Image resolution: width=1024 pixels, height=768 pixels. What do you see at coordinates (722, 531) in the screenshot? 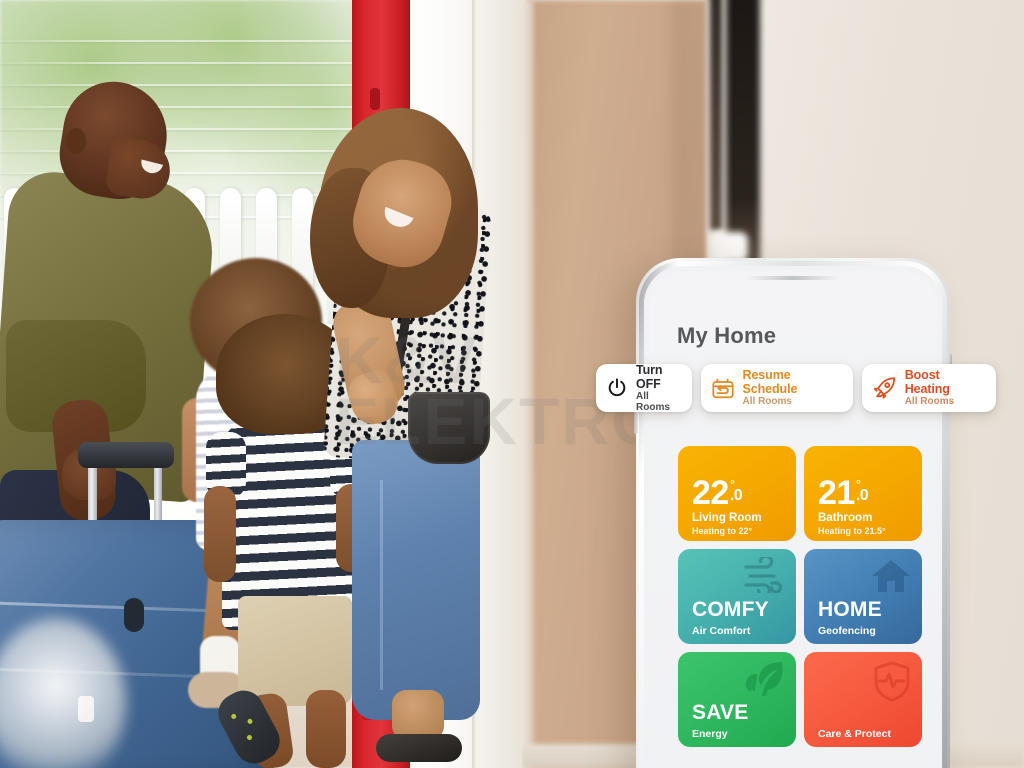
I see `living-room-status: Heating to 22°` at bounding box center [722, 531].